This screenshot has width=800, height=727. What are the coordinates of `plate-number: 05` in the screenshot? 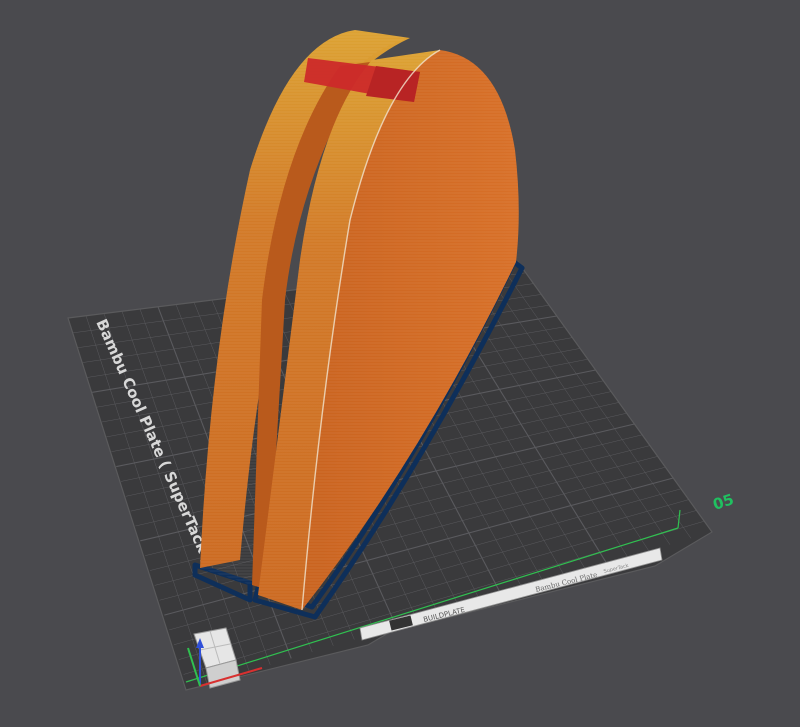 It's located at (723, 502).